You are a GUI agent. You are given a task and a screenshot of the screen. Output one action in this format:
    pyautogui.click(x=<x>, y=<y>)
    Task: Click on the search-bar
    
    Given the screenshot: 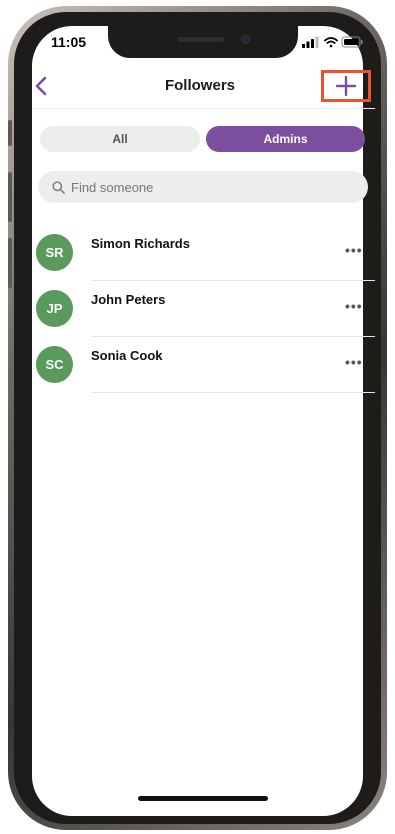 What is the action you would take?
    pyautogui.click(x=203, y=187)
    